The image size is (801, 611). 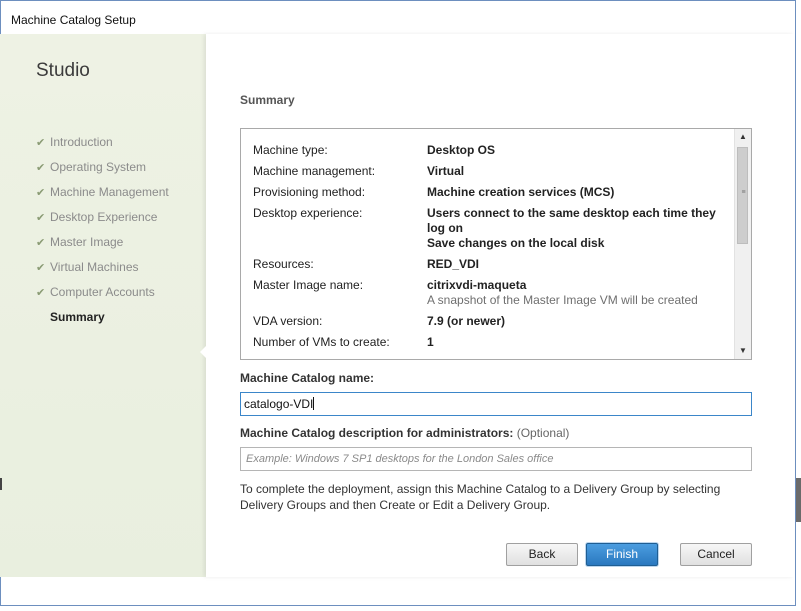 What do you see at coordinates (63, 70) in the screenshot?
I see `studio-heading: Studio` at bounding box center [63, 70].